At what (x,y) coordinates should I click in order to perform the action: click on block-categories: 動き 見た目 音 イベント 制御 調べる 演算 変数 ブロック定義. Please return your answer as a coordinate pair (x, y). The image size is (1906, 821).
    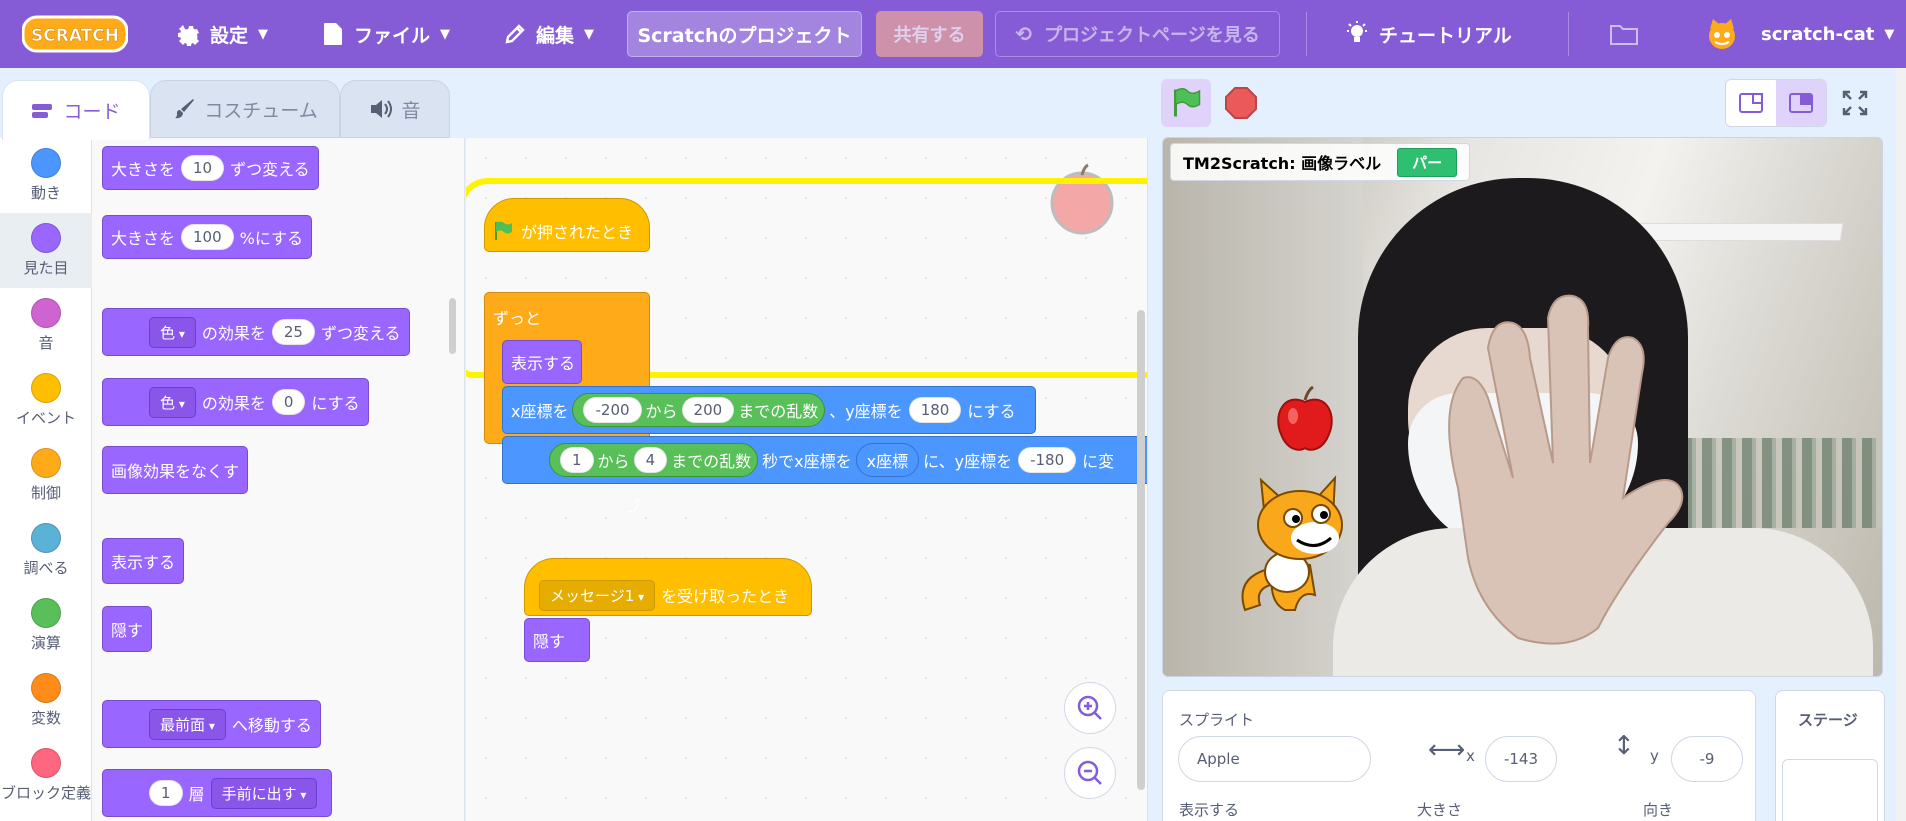
    Looking at the image, I should click on (46, 479).